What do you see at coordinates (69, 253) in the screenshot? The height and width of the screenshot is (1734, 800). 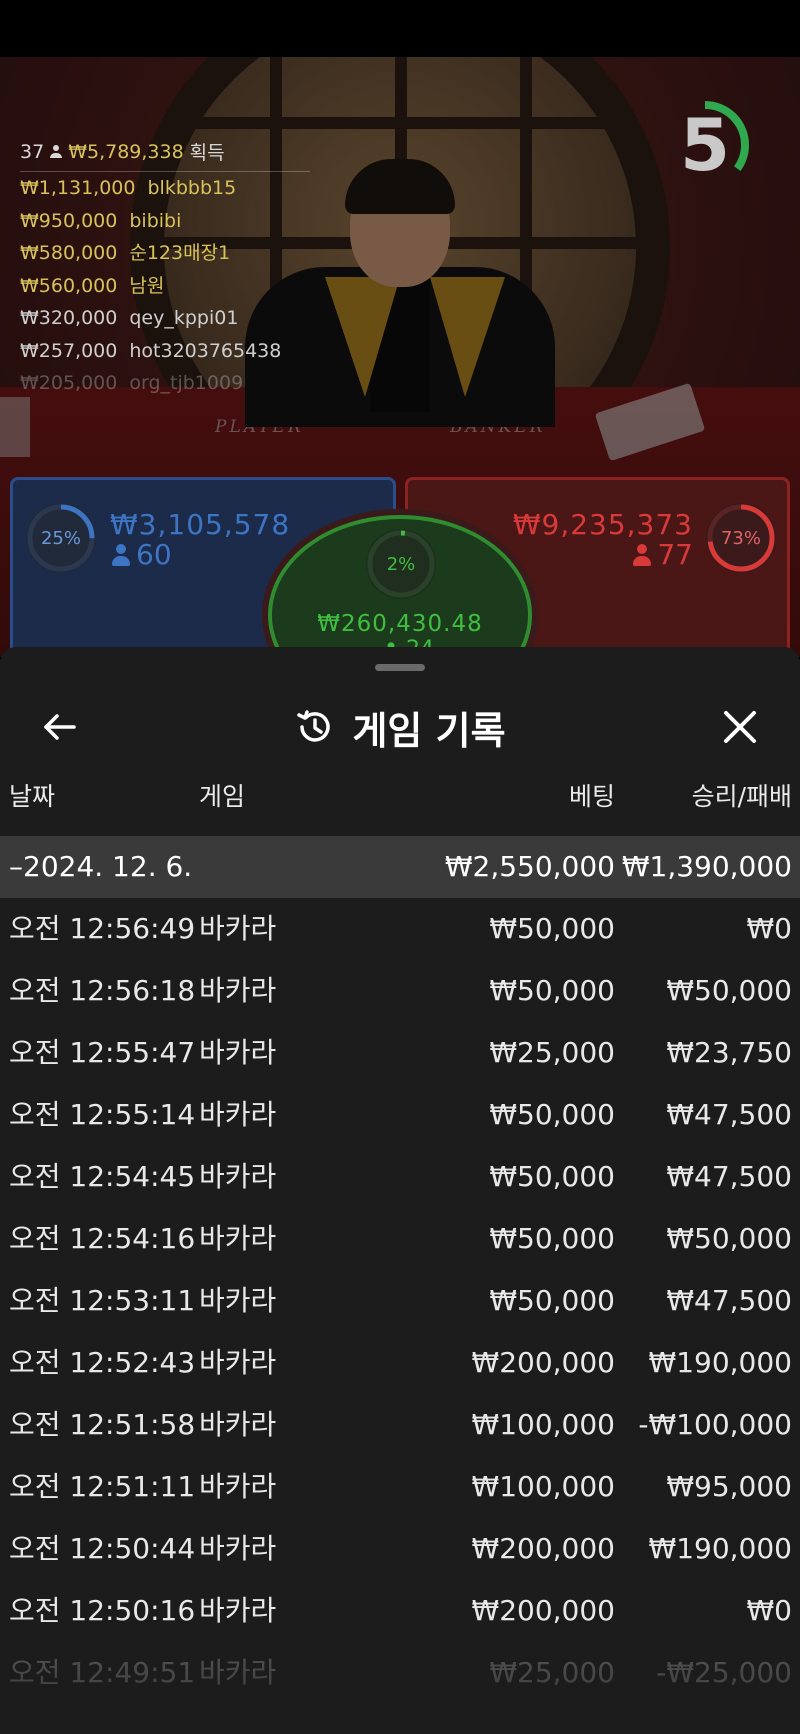 I see `winner-amount: ₩580,000` at bounding box center [69, 253].